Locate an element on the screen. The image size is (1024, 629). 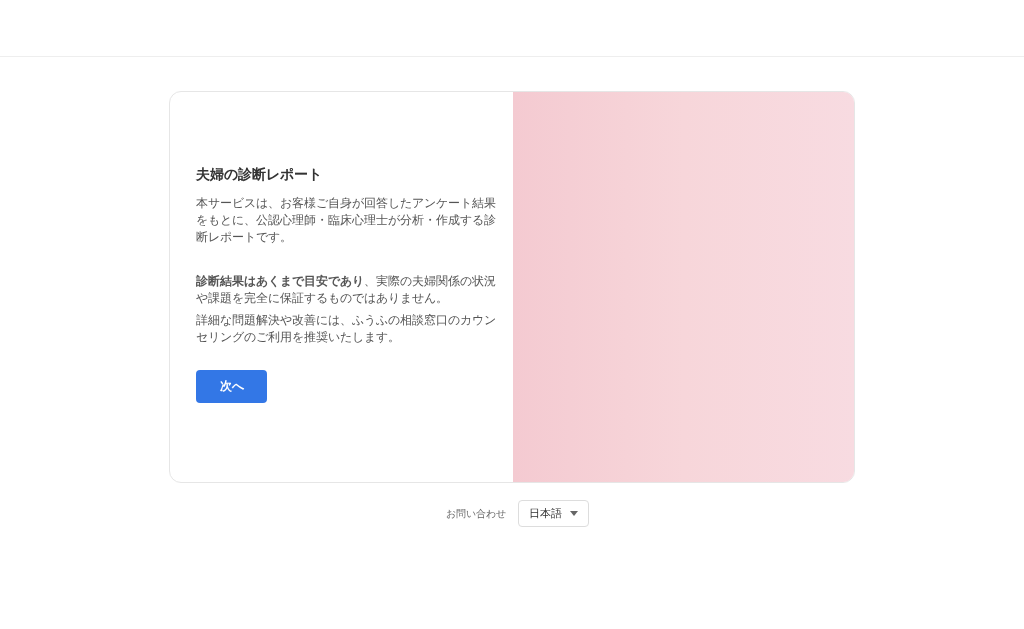
caret-icon is located at coordinates (573, 513).